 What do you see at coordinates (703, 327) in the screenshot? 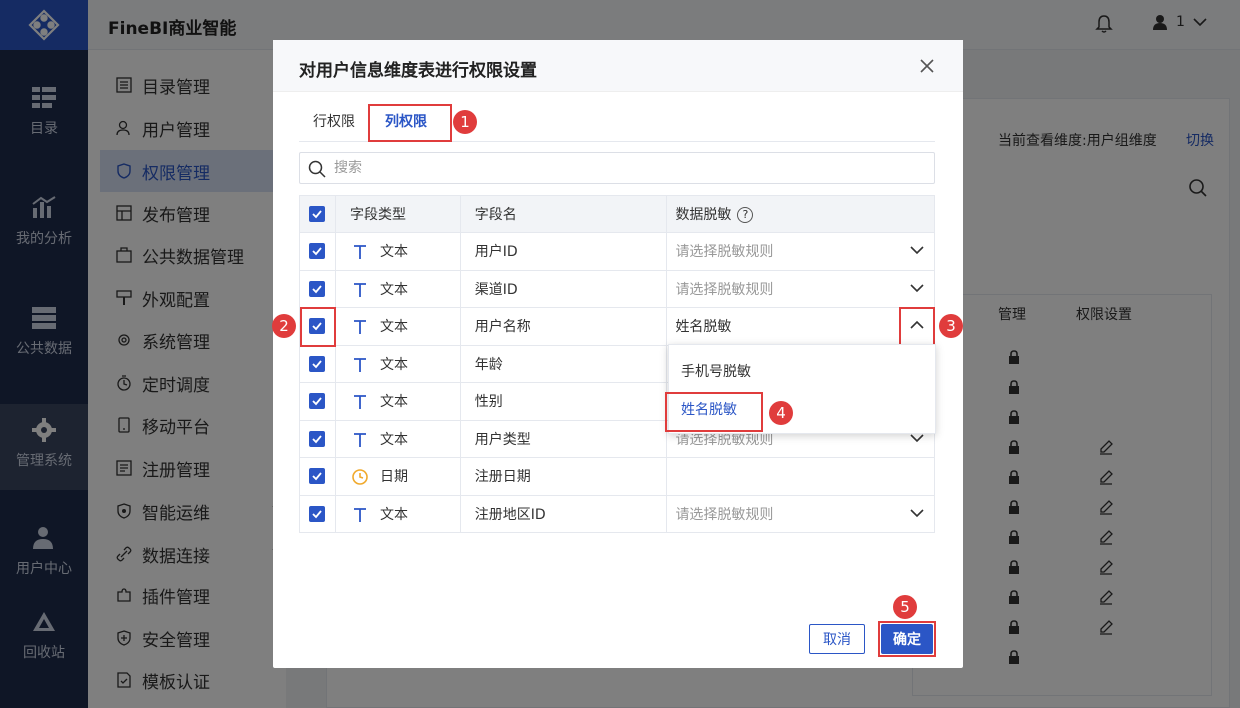
I see `mask-value: 姓名脱敏` at bounding box center [703, 327].